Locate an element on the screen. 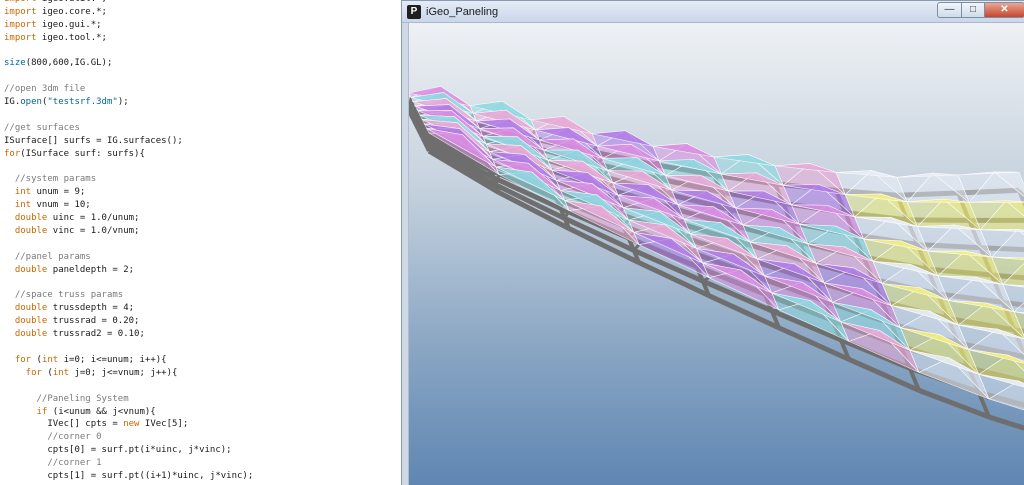 The height and width of the screenshot is (485, 1024). code-line: IG.open("testsrf.3dm"); is located at coordinates (128, 102).